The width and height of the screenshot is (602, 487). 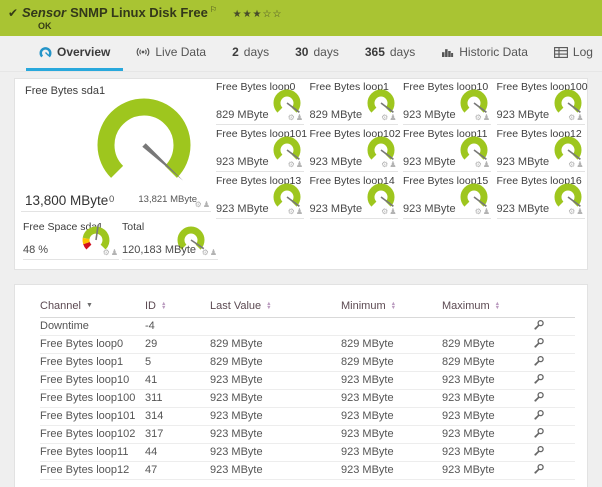 I want to click on status-ok-check-icon: ✔, so click(x=13, y=13).